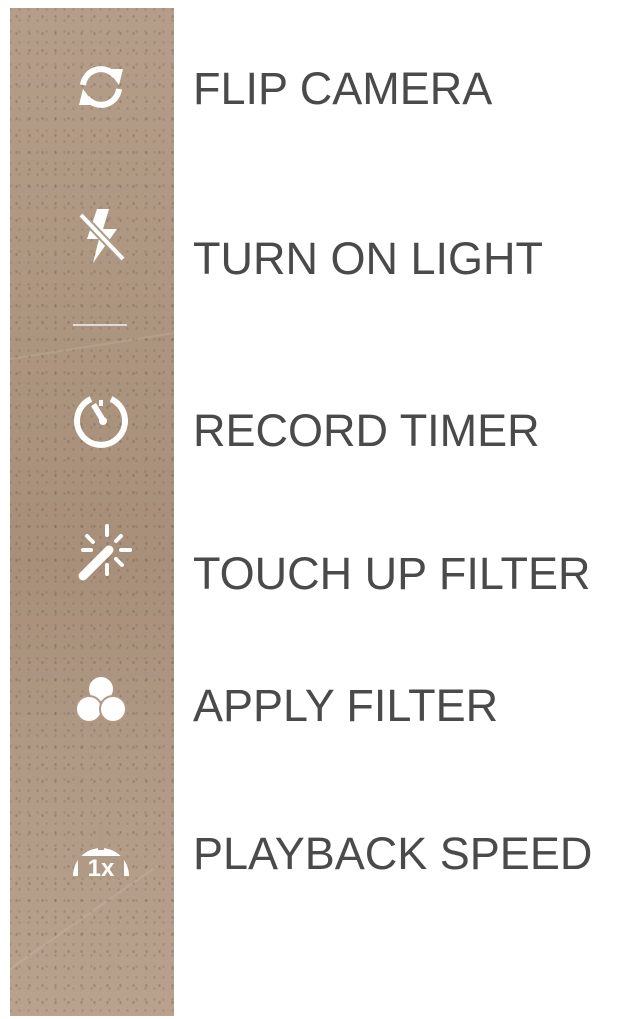 The image size is (621, 1019). Describe the element at coordinates (101, 87) in the screenshot. I see `flip-camera-icon` at that location.